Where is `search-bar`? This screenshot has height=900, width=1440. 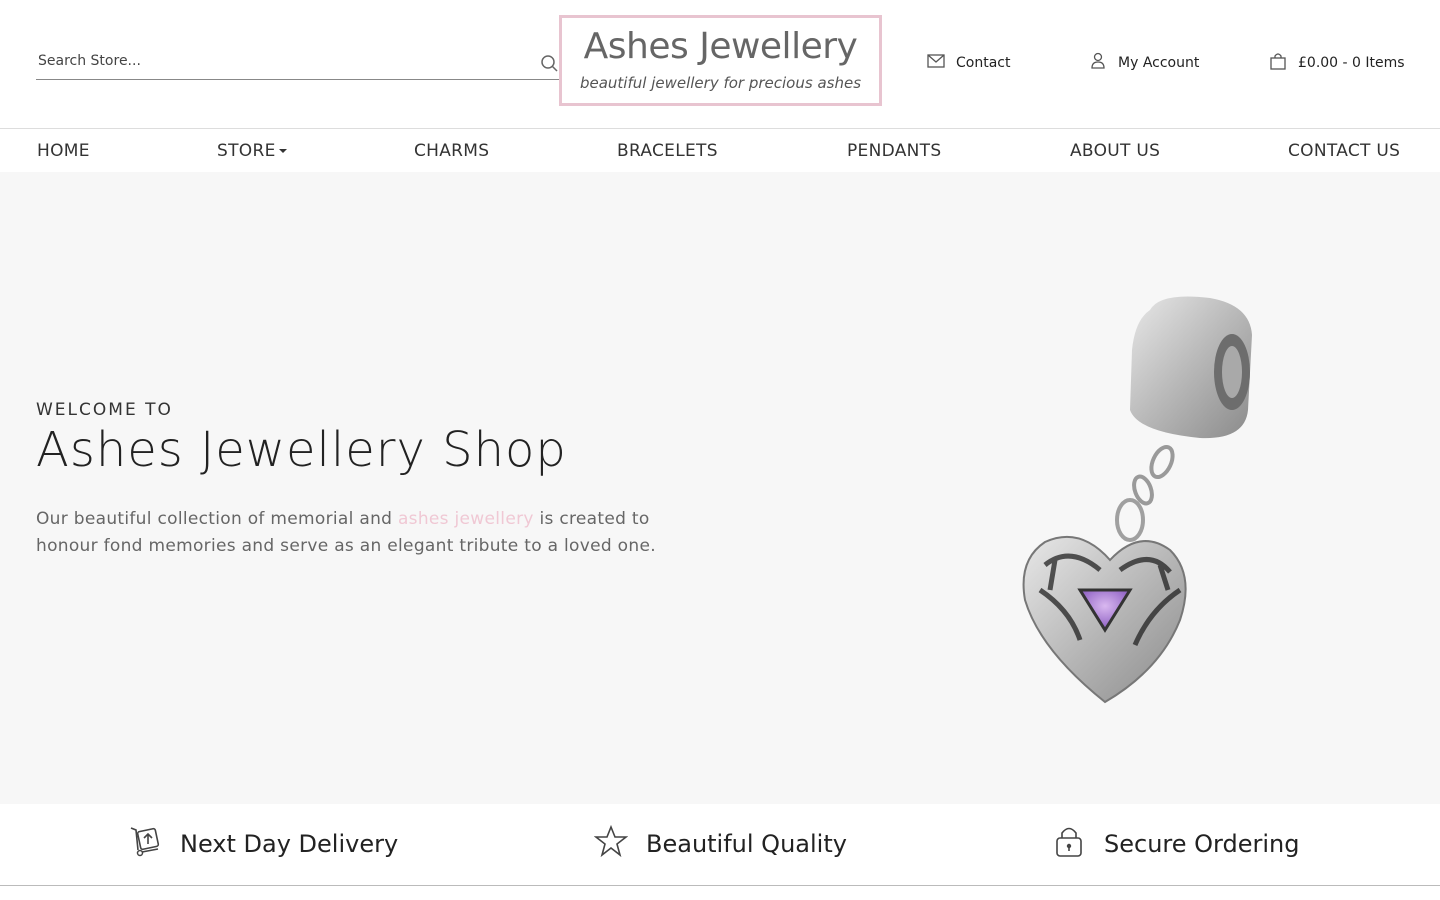
search-bar is located at coordinates (298, 62).